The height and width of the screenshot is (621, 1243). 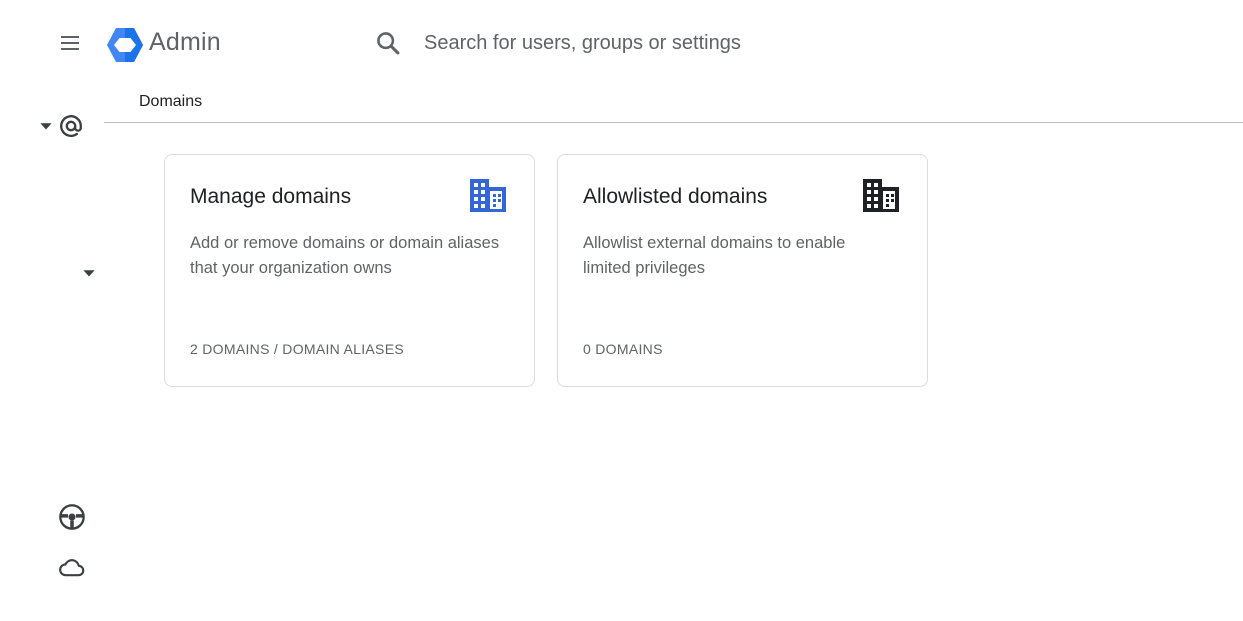 I want to click on main-menu-button, so click(x=70, y=43).